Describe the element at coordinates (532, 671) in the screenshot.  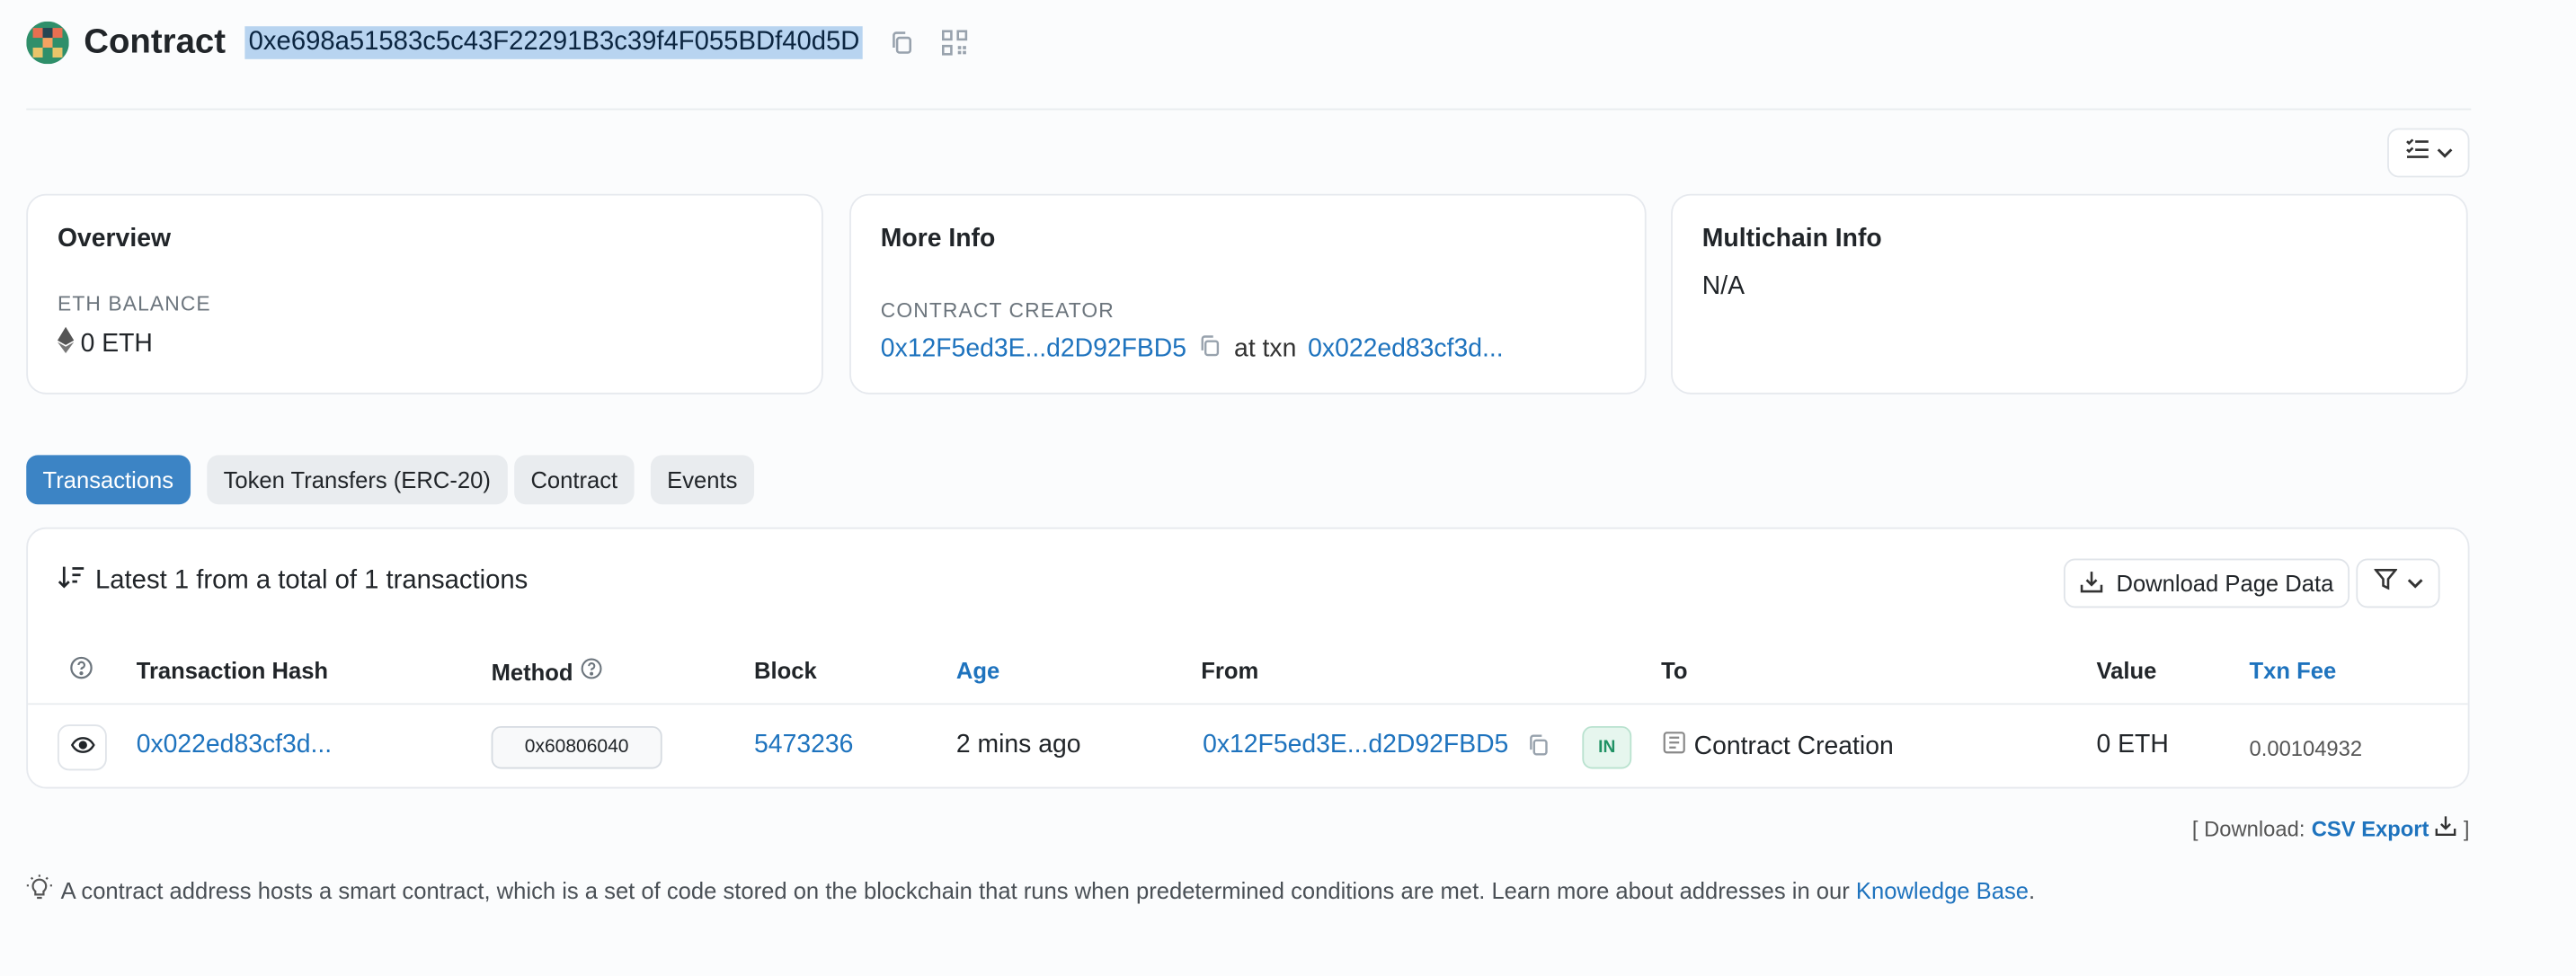
I see `col-method: Method` at that location.